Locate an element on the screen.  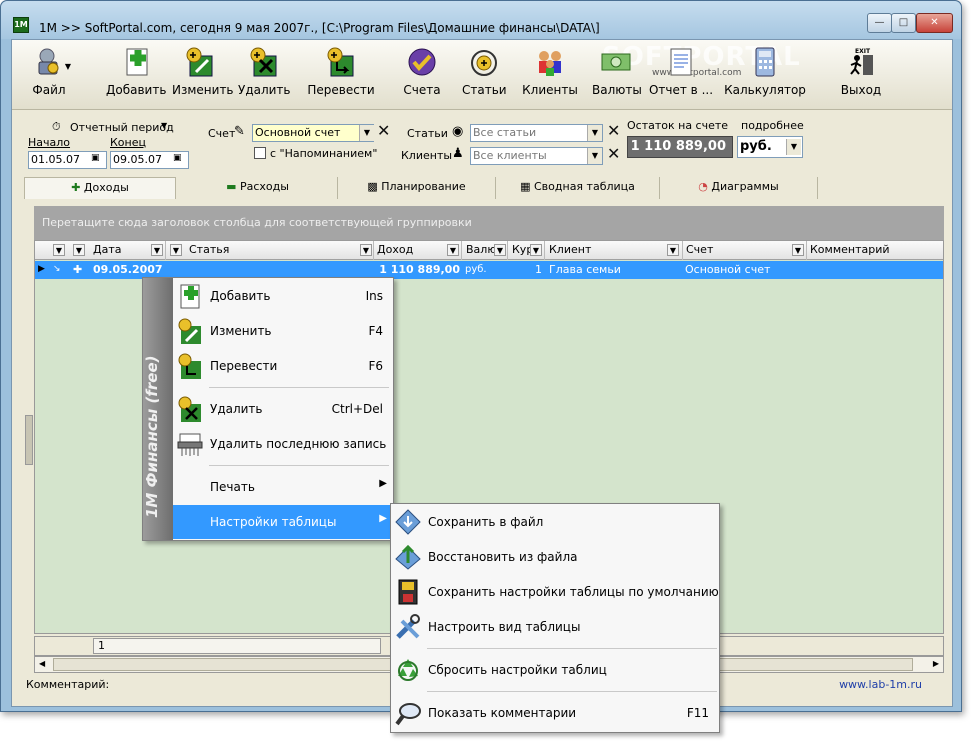
column-header-account: Счет is located at coordinates (745, 250).